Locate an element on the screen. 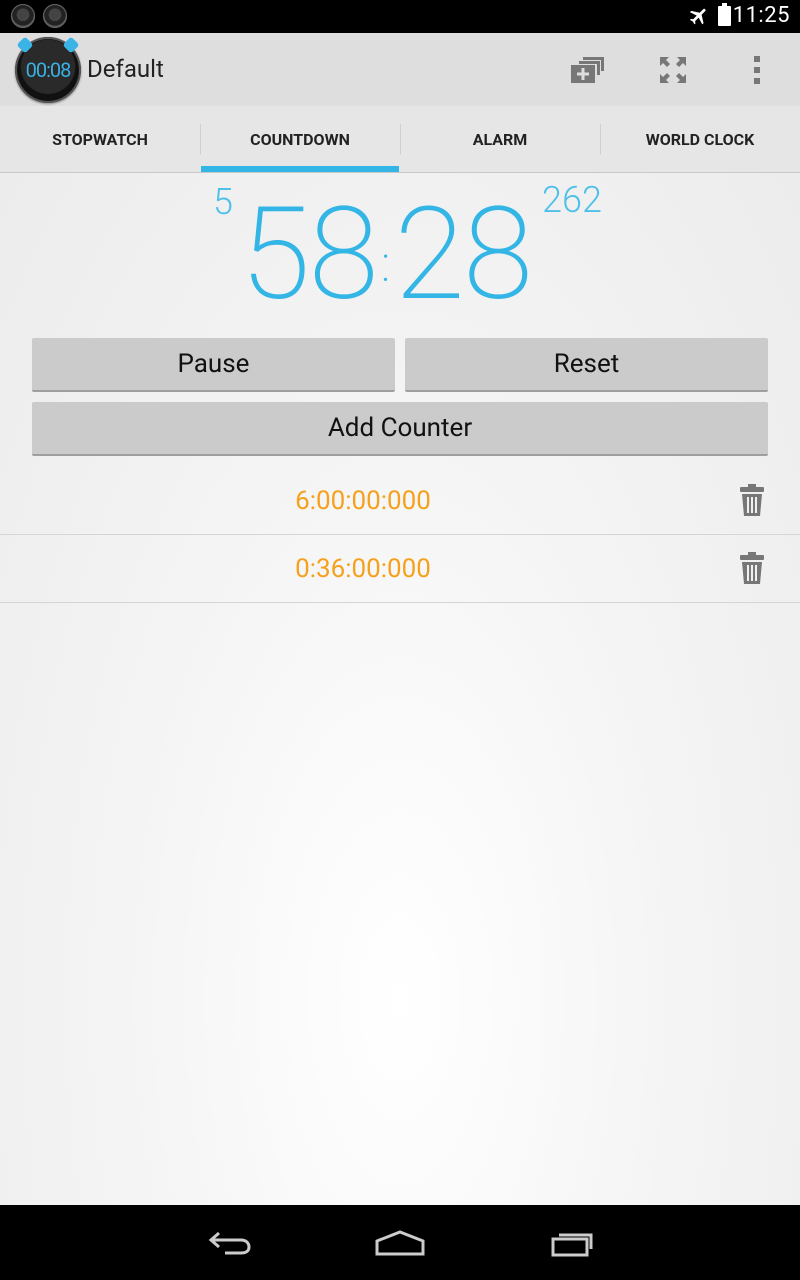 The width and height of the screenshot is (800, 1280). page-title: Default is located at coordinates (125, 69).